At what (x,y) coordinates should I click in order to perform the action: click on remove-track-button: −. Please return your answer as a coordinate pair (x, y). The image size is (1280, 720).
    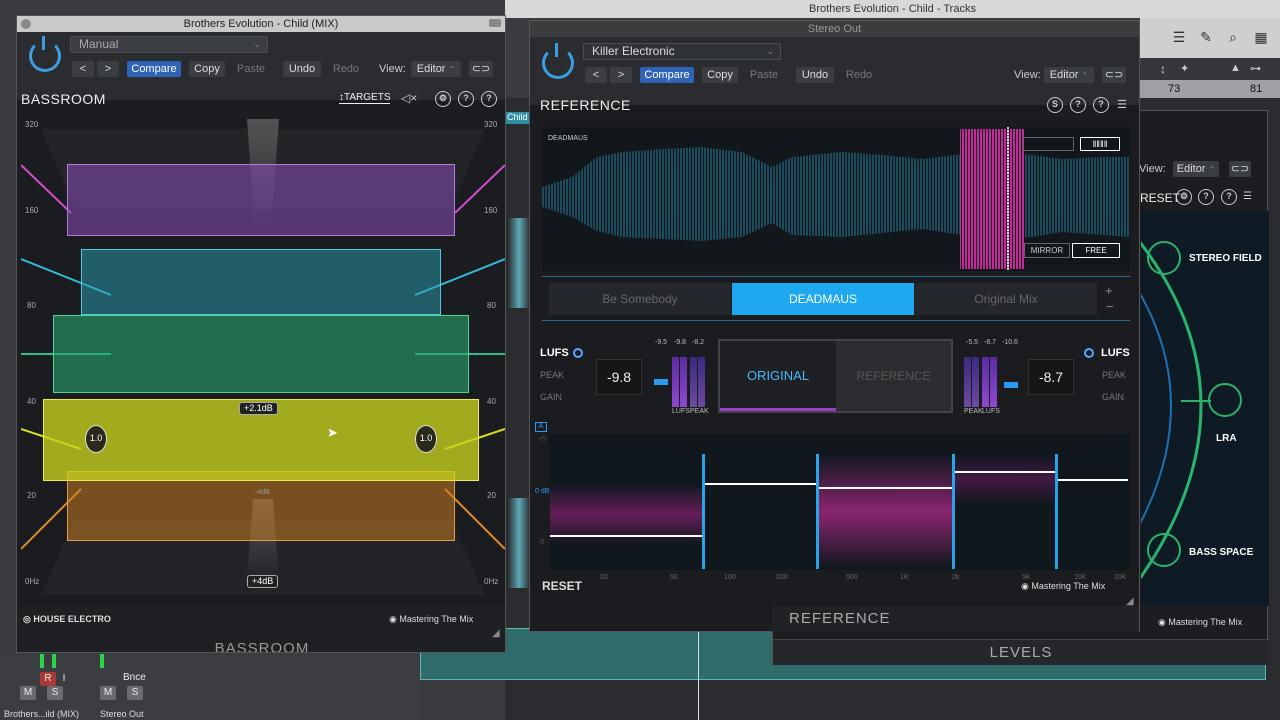
    Looking at the image, I should click on (1110, 306).